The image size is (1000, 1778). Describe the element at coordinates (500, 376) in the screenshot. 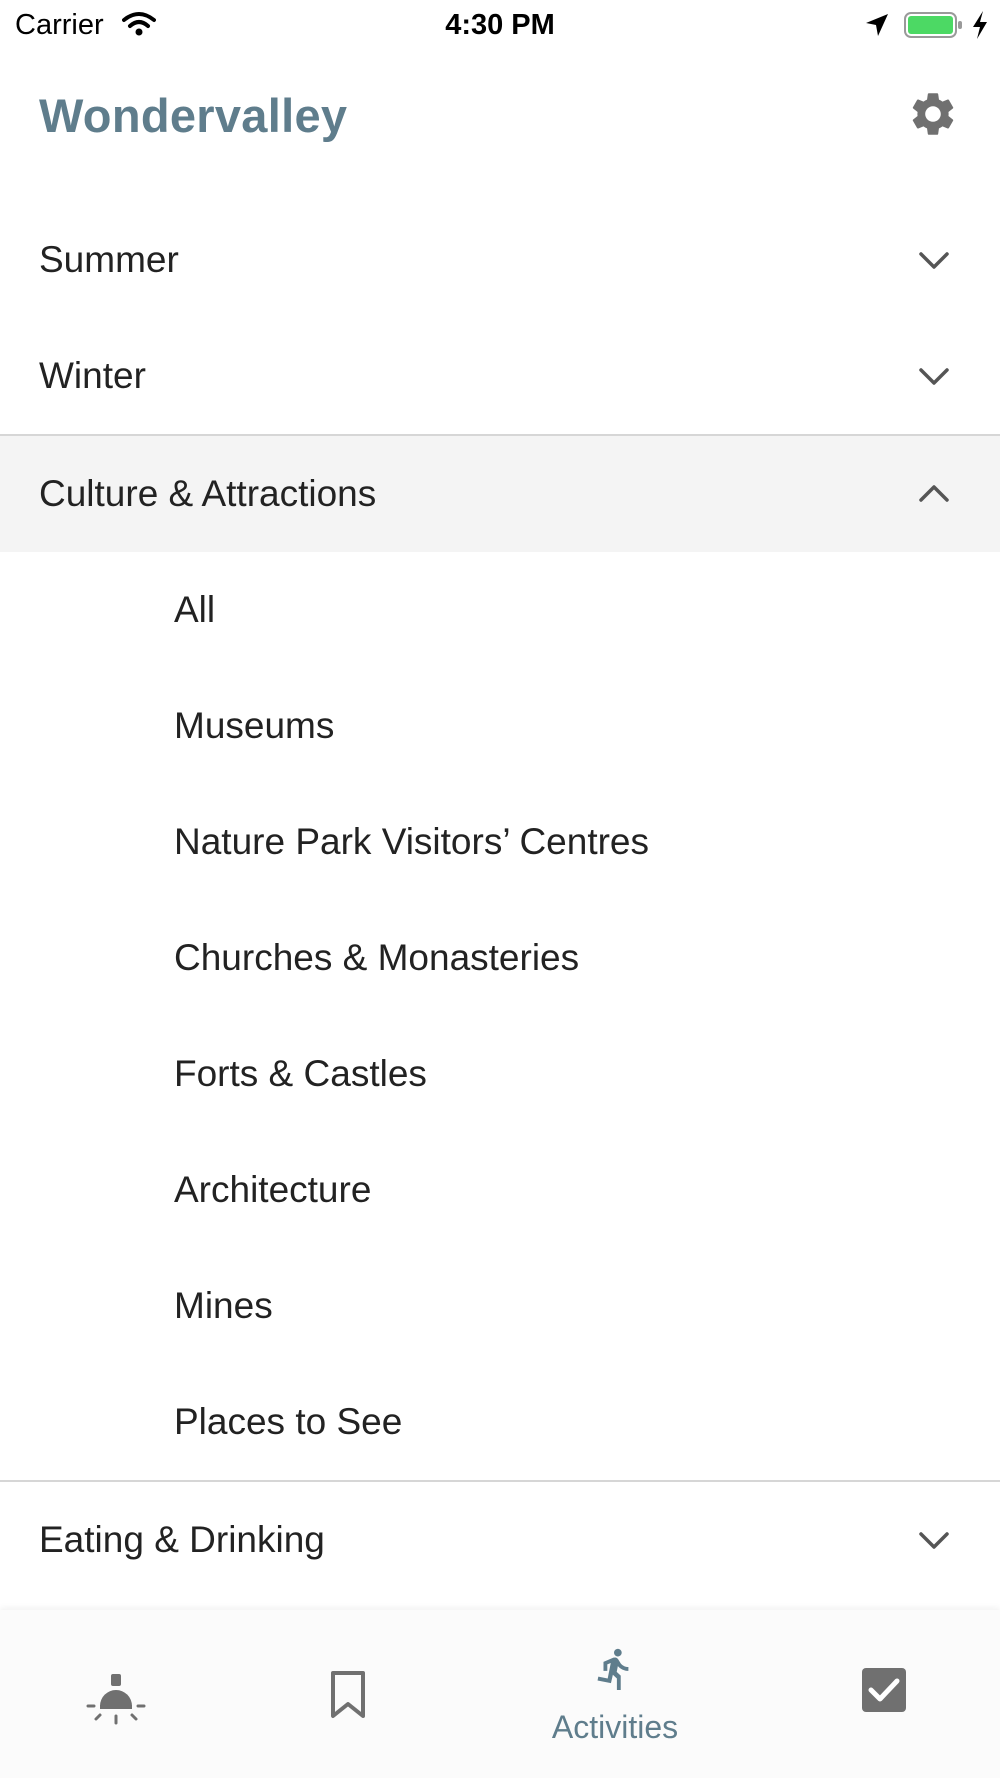

I see `section-winter: Winter` at that location.